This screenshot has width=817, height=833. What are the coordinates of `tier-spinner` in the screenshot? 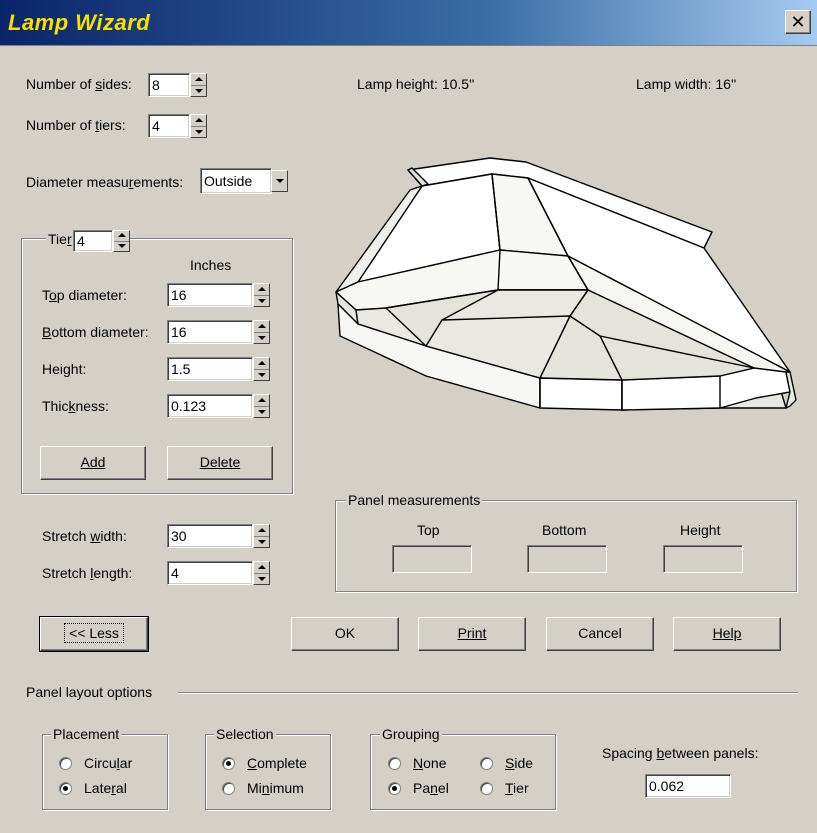 It's located at (121, 241).